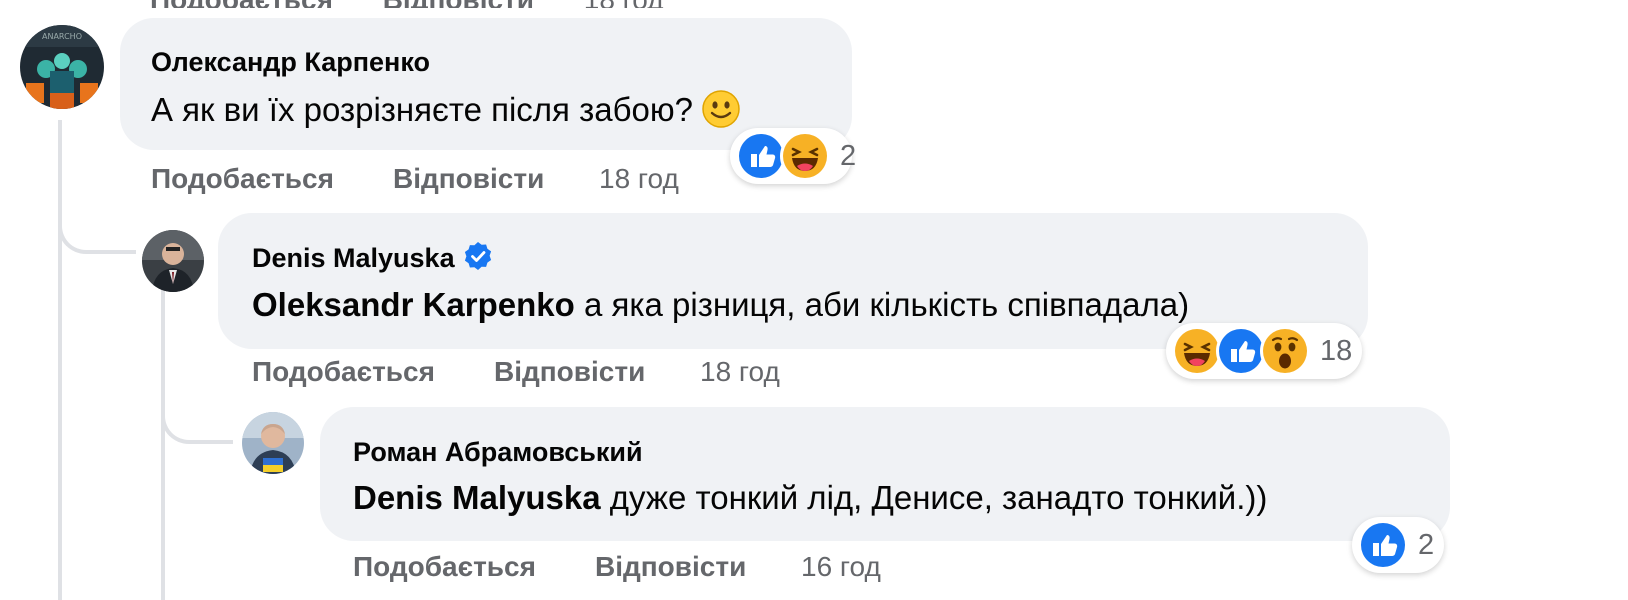  Describe the element at coordinates (353, 258) in the screenshot. I see `comment-author-name: Denis Malyuska` at that location.